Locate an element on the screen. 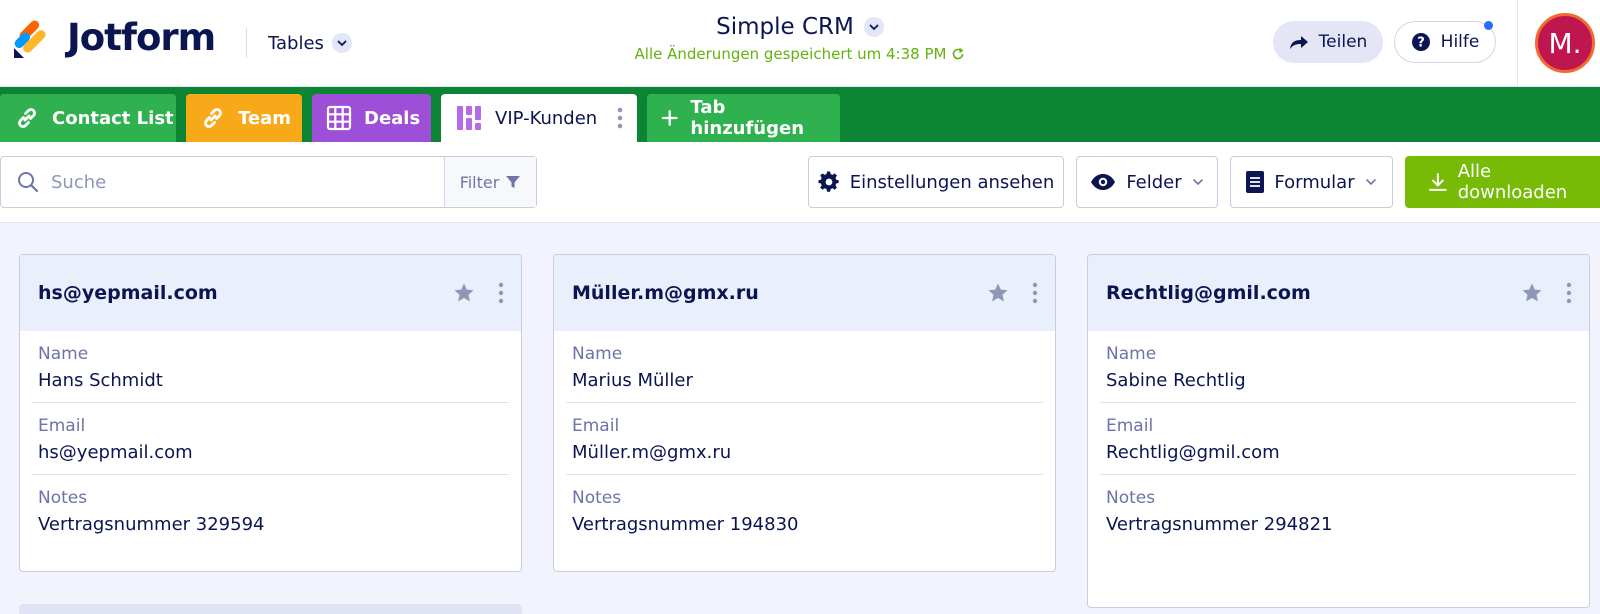 Image resolution: width=1600 pixels, height=614 pixels. share-label: Teilen is located at coordinates (1343, 42).